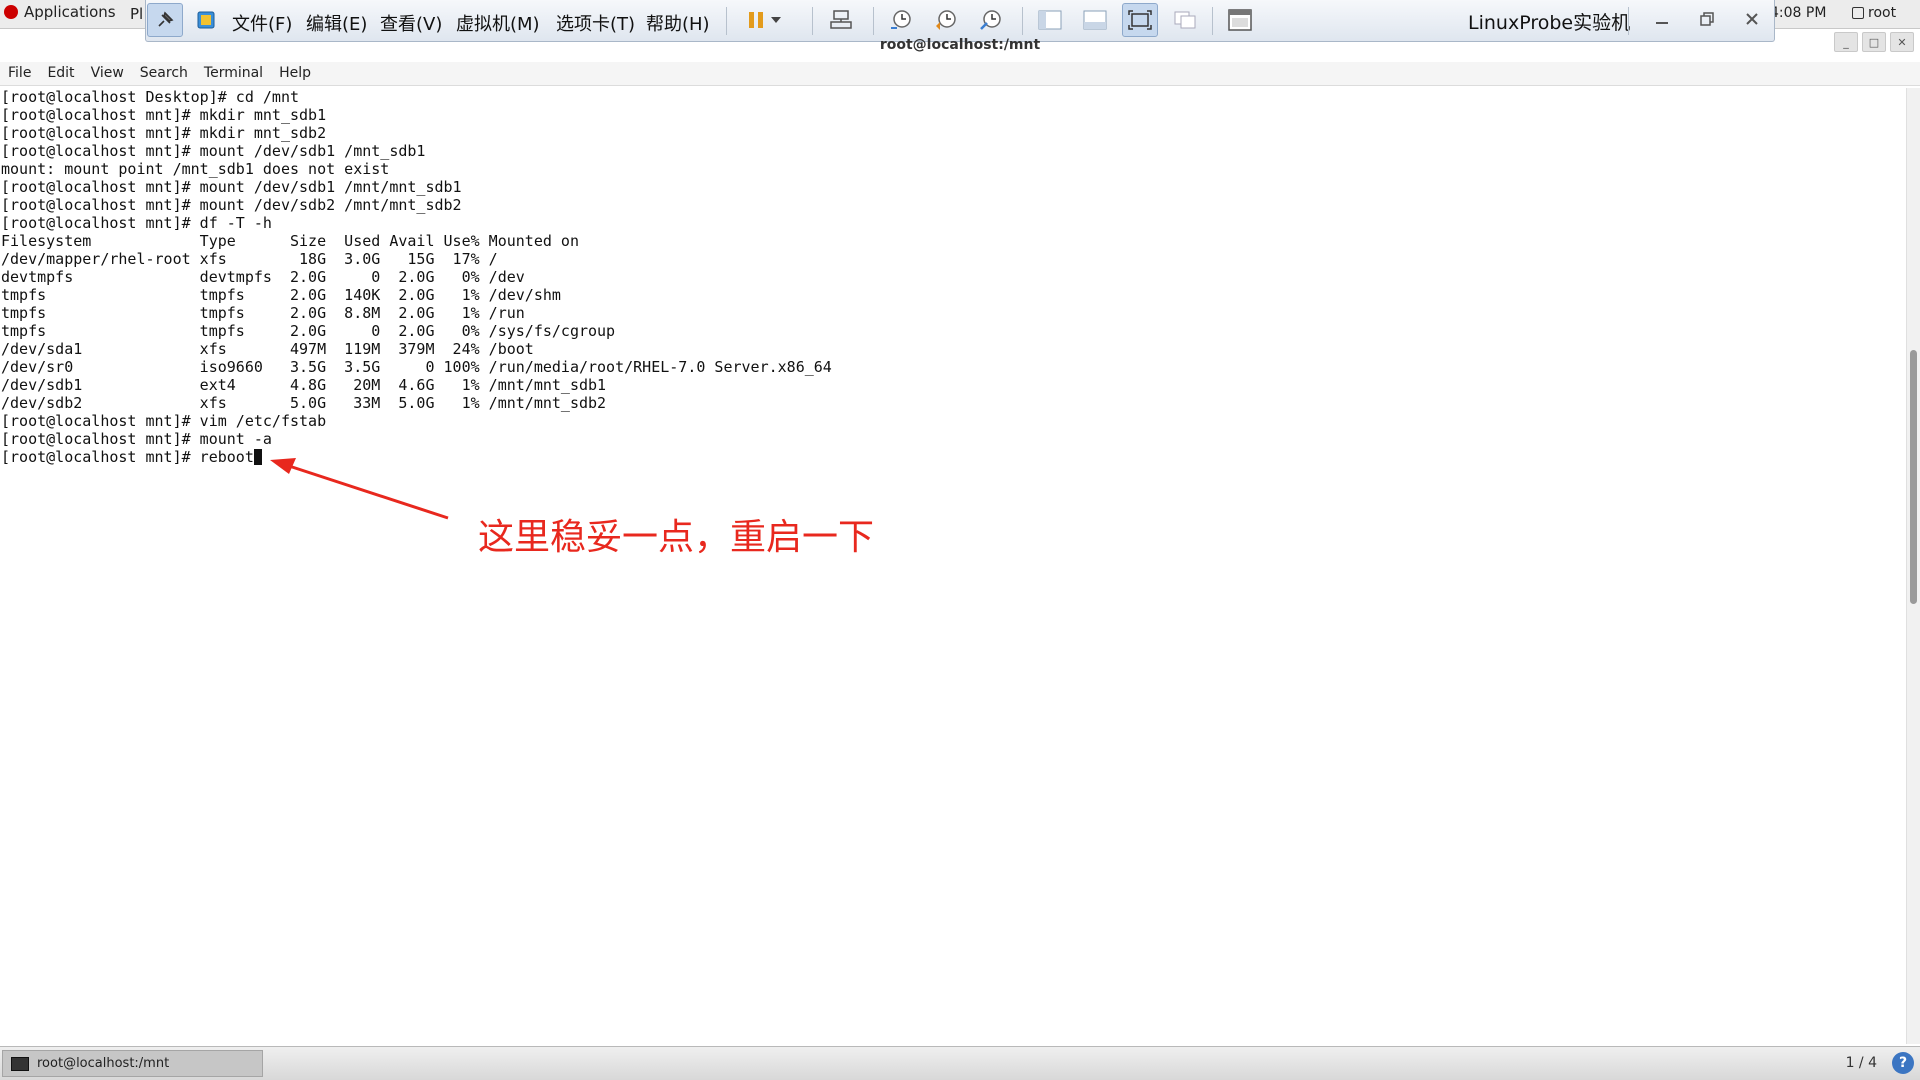 This screenshot has width=1920, height=1080. What do you see at coordinates (960, 1063) in the screenshot?
I see `bottom-taskbar: root@localhost:/mnt 1 / 4 ?` at bounding box center [960, 1063].